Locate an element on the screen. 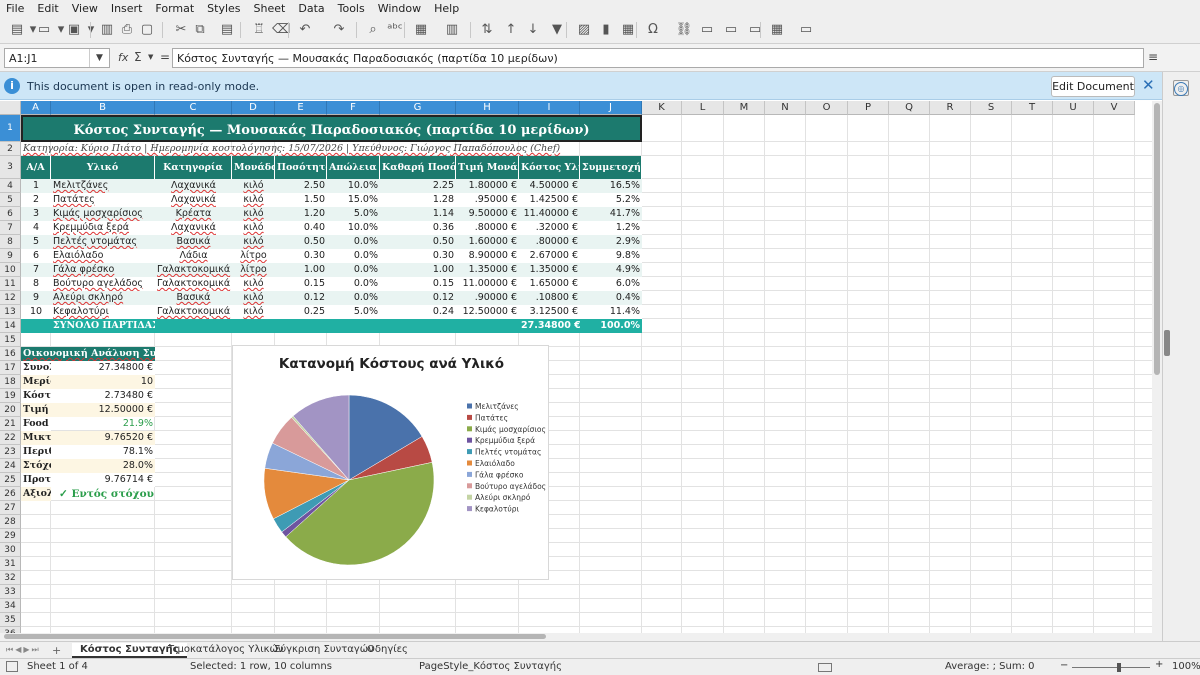 The image size is (1200, 675). header-cell: Τιμή Μονάδας is located at coordinates (487, 167).